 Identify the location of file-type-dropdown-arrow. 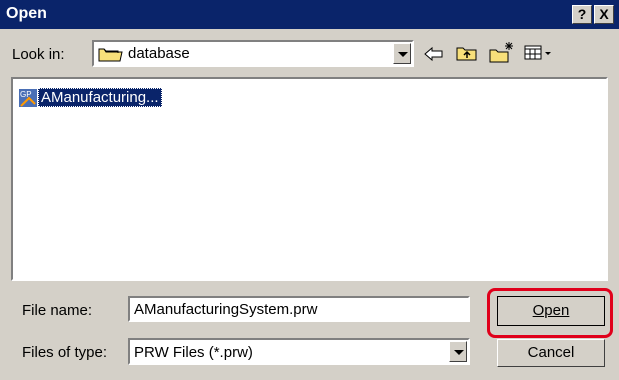
(458, 351).